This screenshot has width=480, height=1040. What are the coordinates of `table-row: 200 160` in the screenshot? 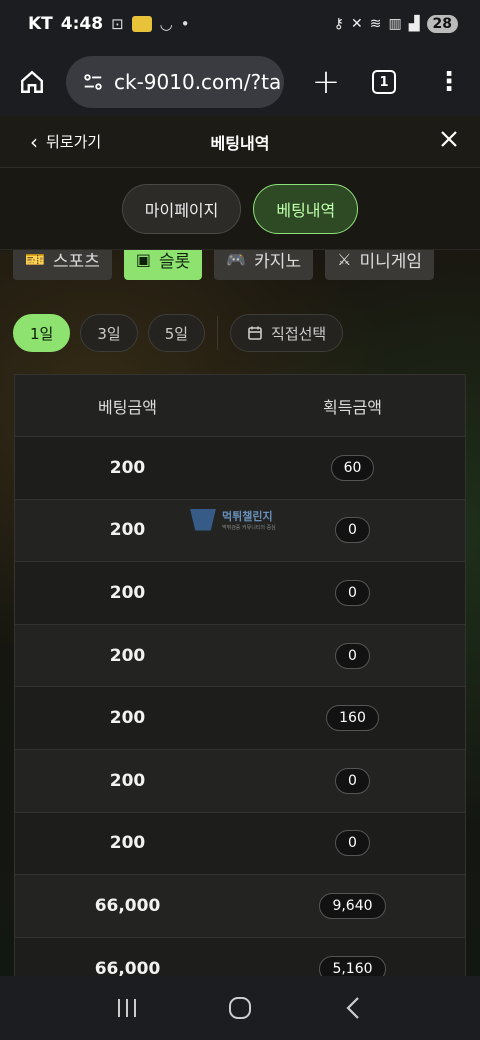 It's located at (240, 718).